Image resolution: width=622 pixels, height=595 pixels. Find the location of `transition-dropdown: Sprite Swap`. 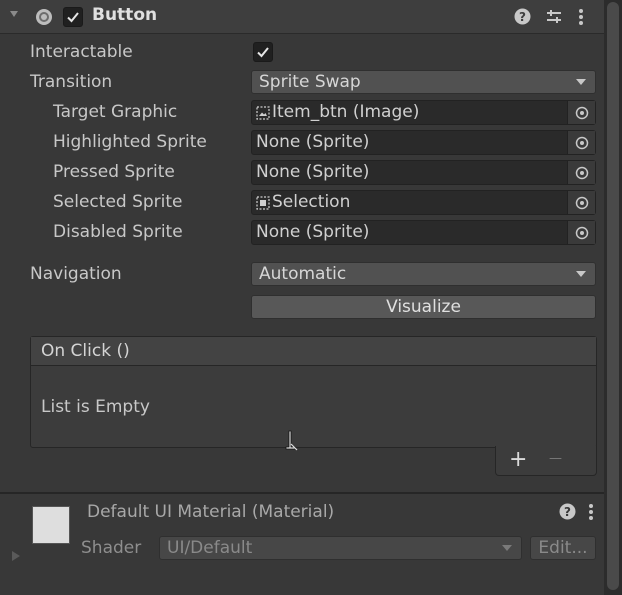

transition-dropdown: Sprite Swap is located at coordinates (423, 82).